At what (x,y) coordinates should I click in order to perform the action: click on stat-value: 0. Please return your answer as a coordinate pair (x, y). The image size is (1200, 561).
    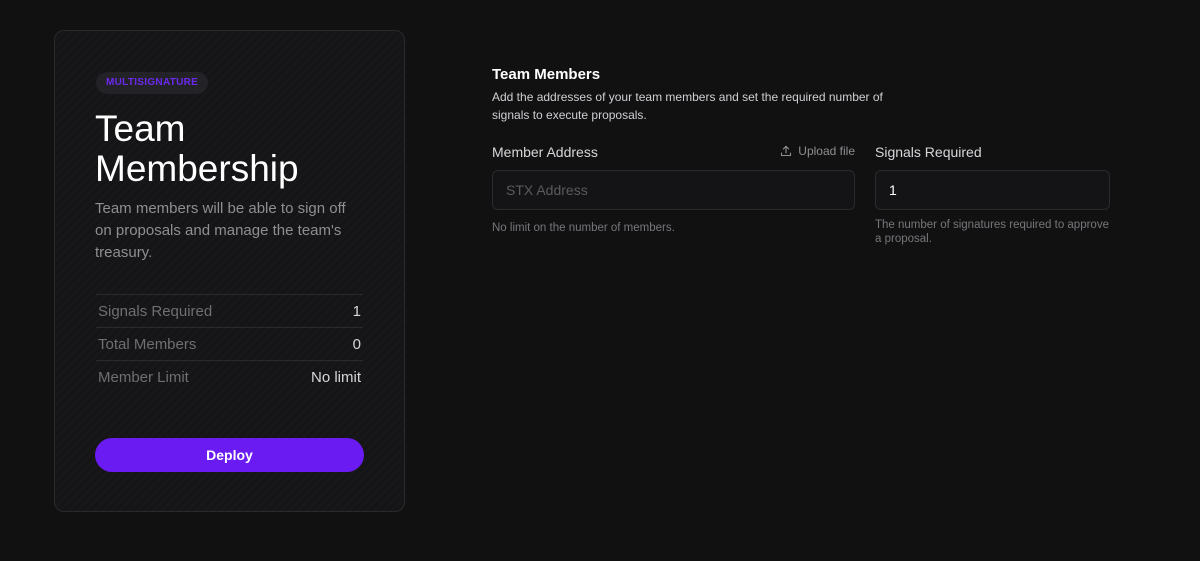
    Looking at the image, I should click on (356, 344).